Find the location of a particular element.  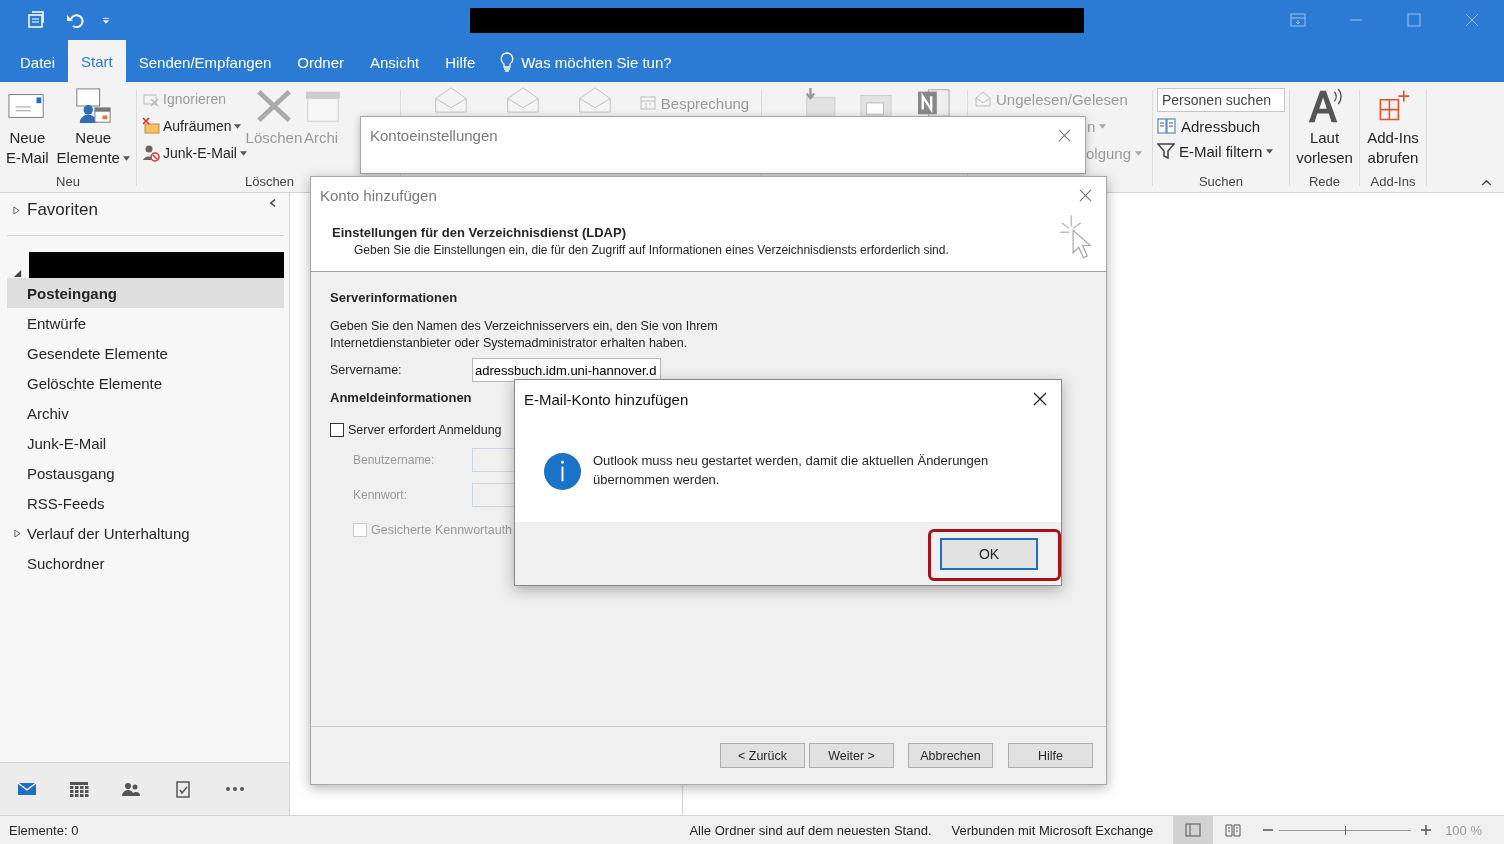

section-heading: Anmeldeinformationen is located at coordinates (401, 397).